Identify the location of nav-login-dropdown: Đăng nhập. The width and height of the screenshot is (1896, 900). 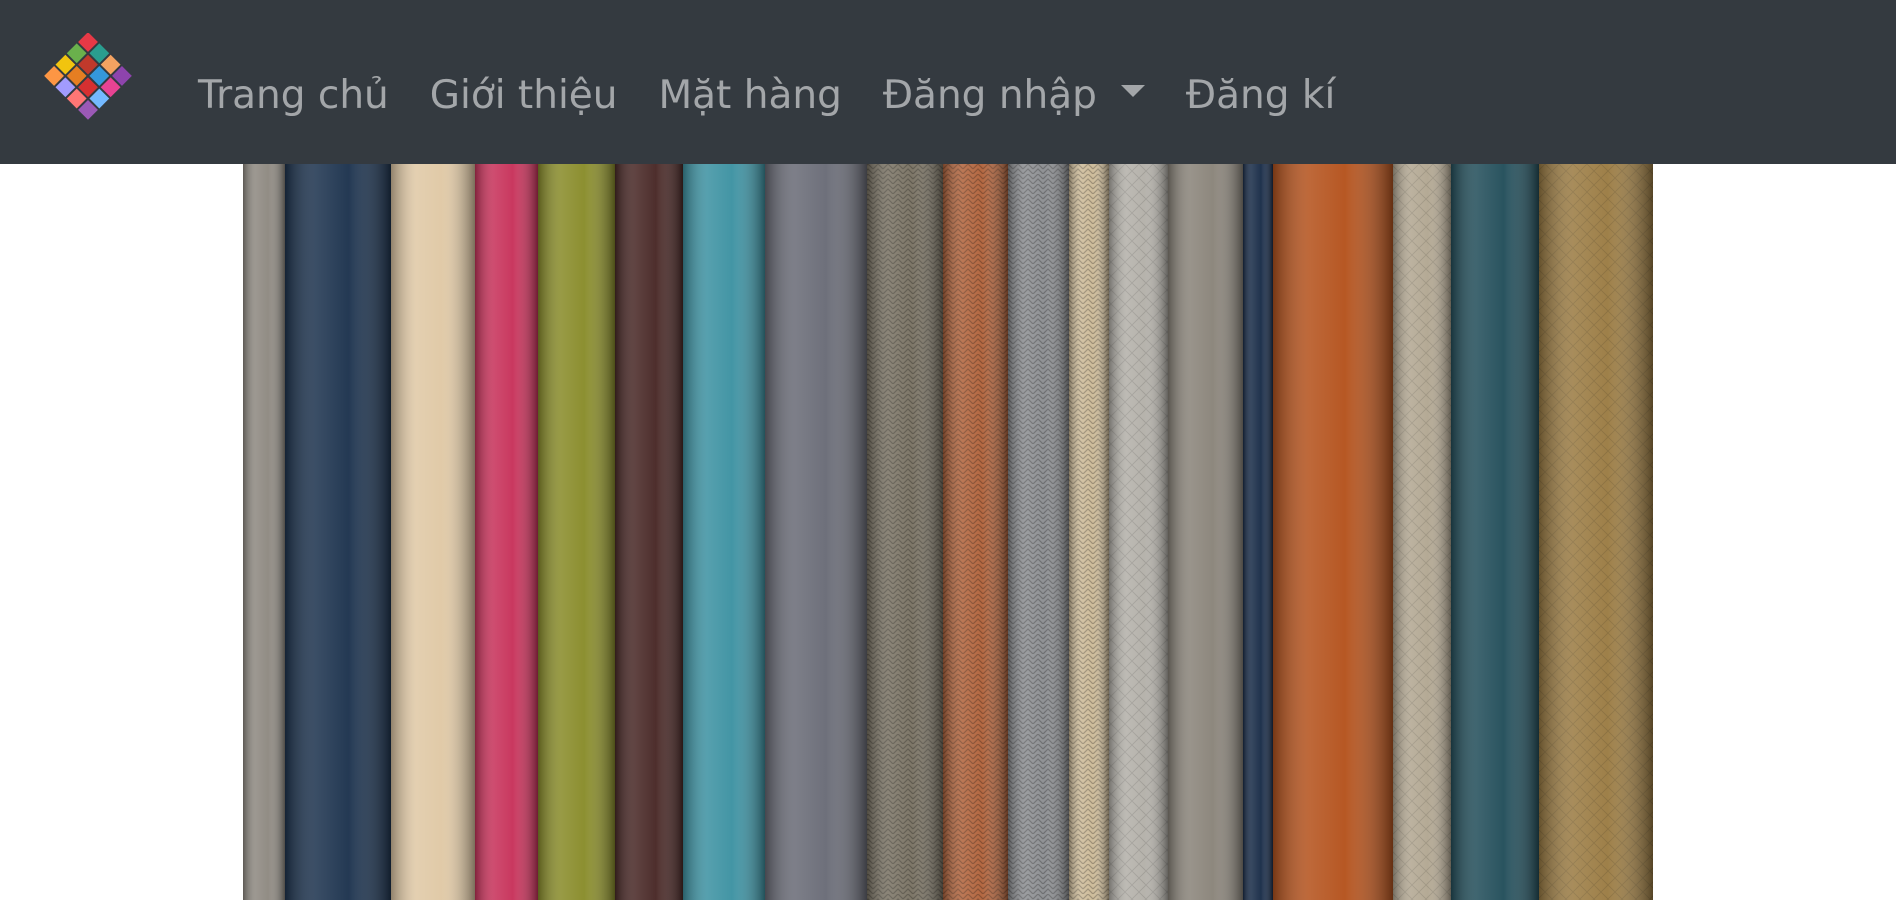
(1014, 95).